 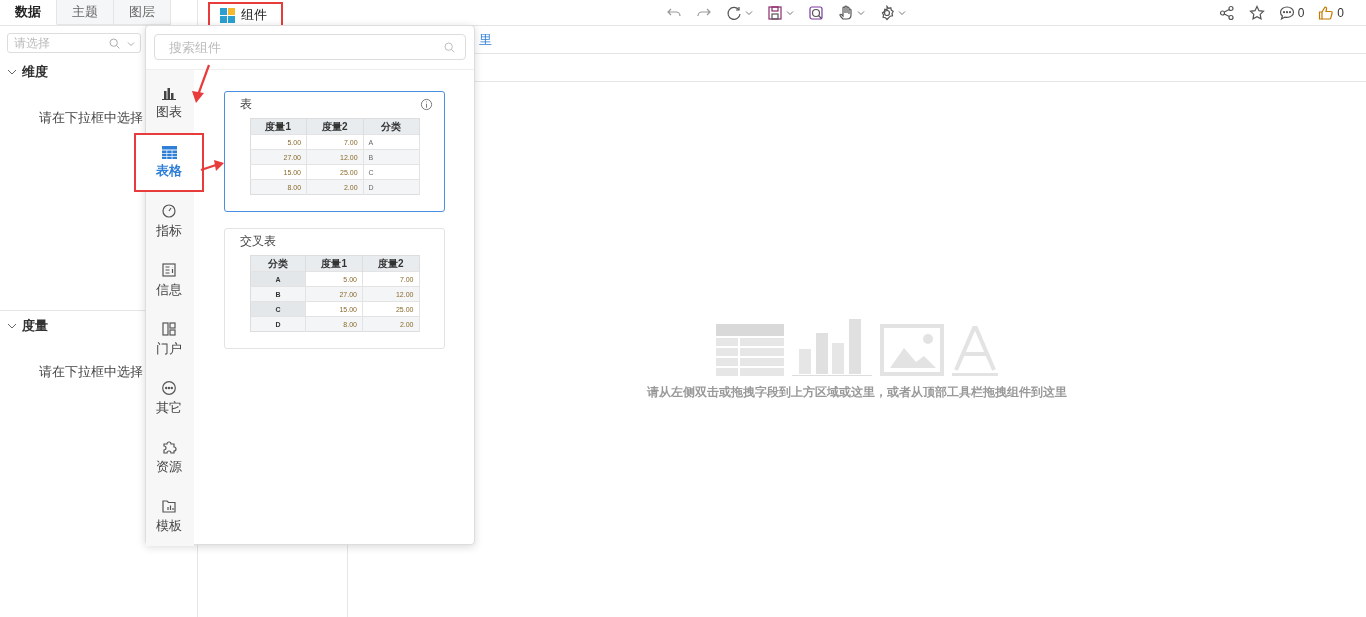 I want to click on tab-label: 里, so click(x=485, y=39).